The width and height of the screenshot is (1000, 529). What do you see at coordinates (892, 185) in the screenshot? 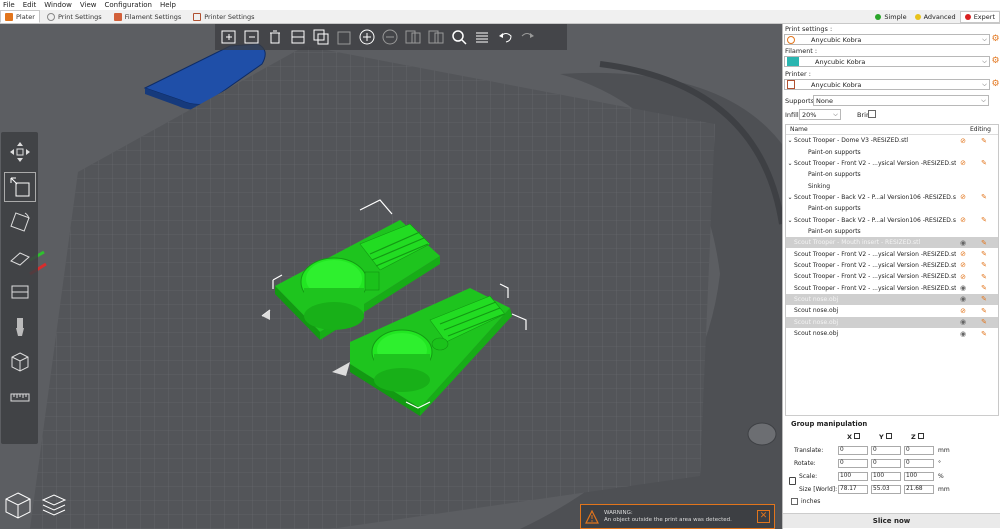
I see `object-sub-item: Sinking` at bounding box center [892, 185].